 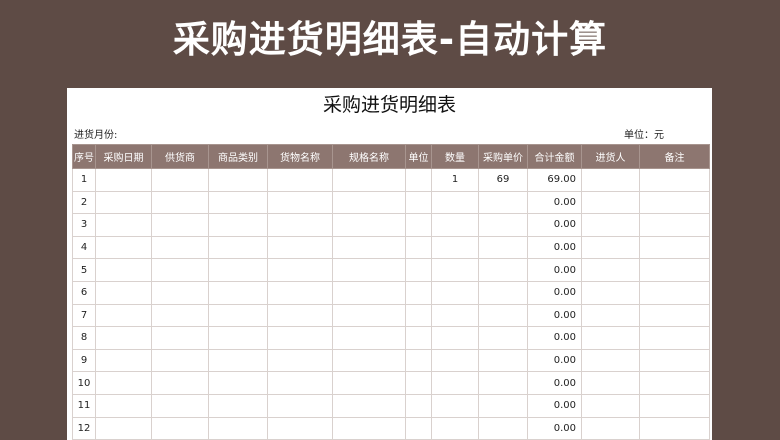 What do you see at coordinates (610, 156) in the screenshot?
I see `header-buyer: 进货人` at bounding box center [610, 156].